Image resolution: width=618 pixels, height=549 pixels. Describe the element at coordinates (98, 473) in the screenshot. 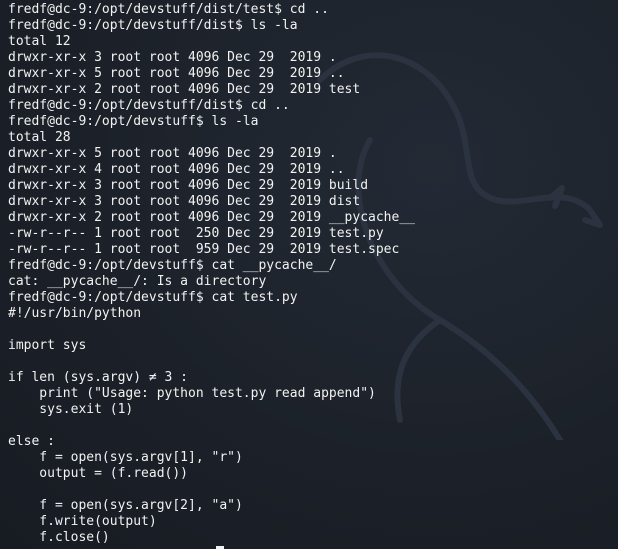

I see `terminal-line: output = (f.read())` at that location.